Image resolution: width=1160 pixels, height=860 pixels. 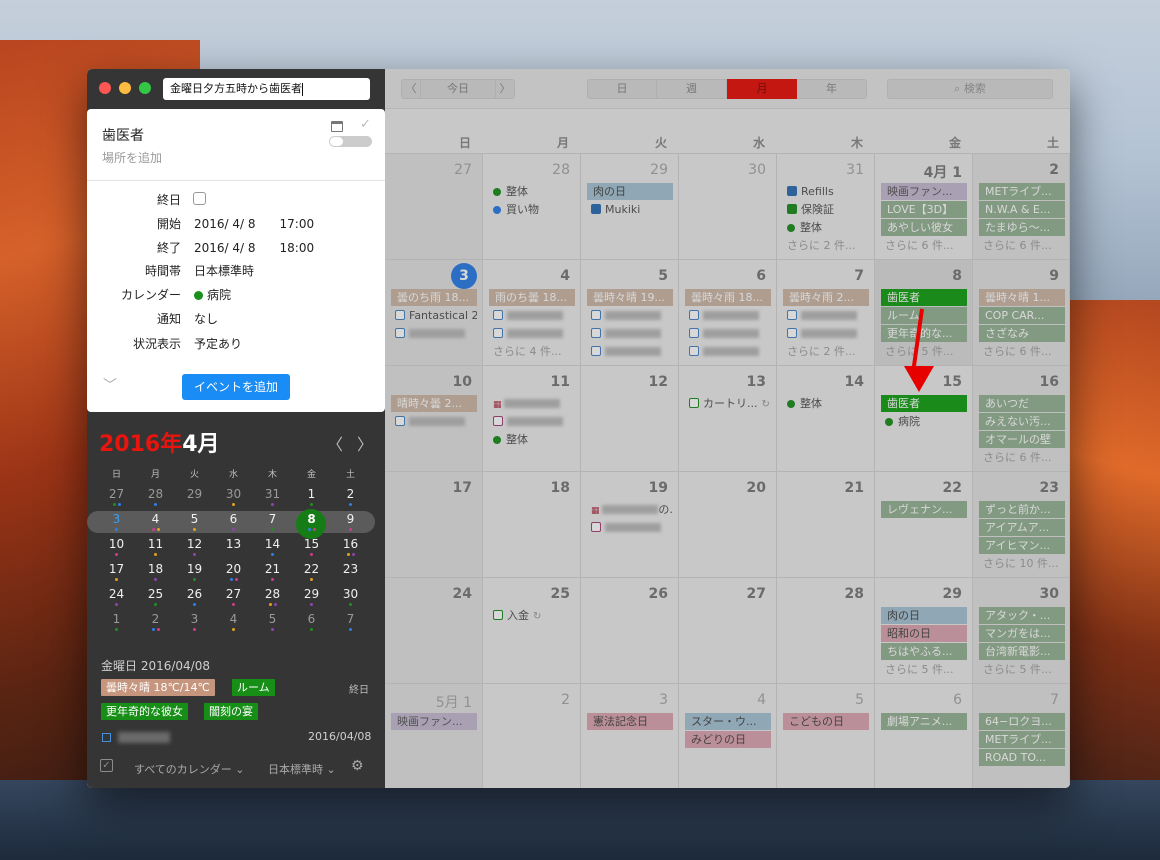 I want to click on mini-calendar-day: 24, so click(x=116, y=594).